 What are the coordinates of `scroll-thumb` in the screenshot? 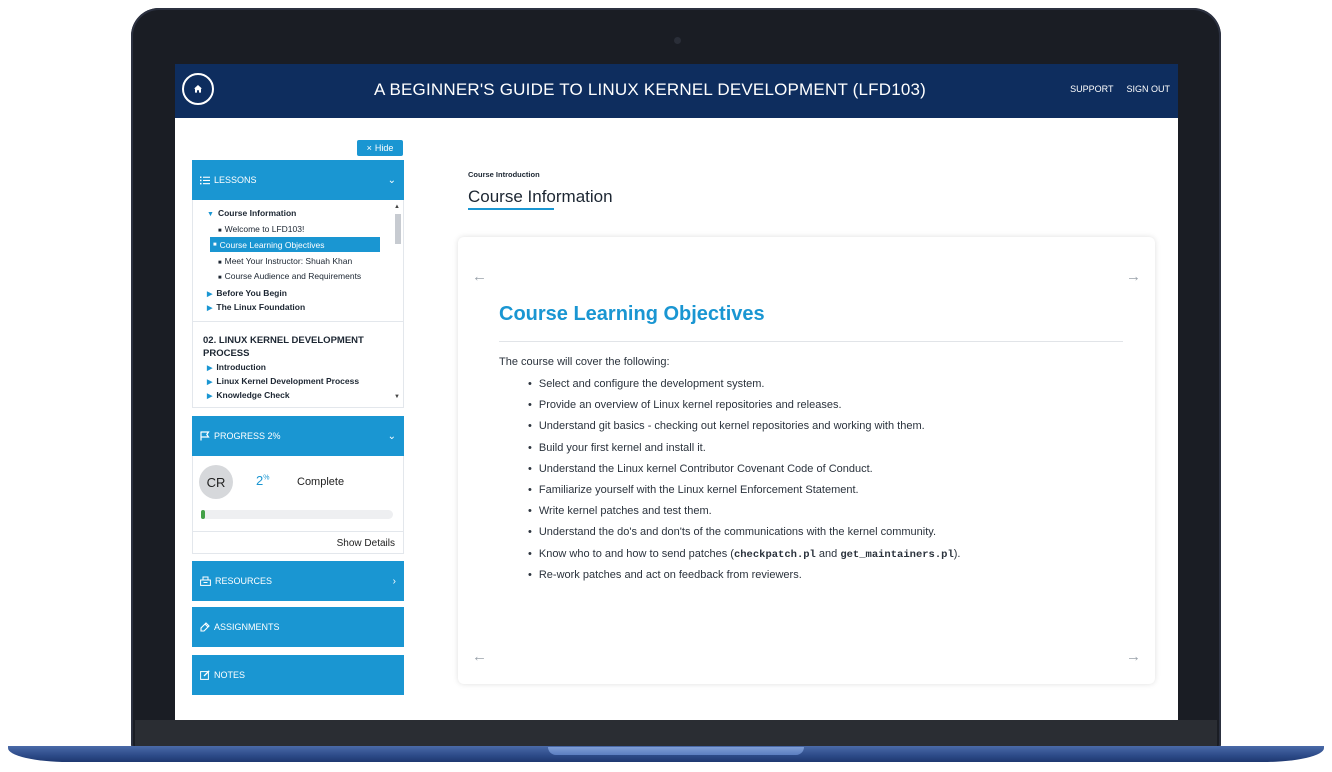 It's located at (398, 229).